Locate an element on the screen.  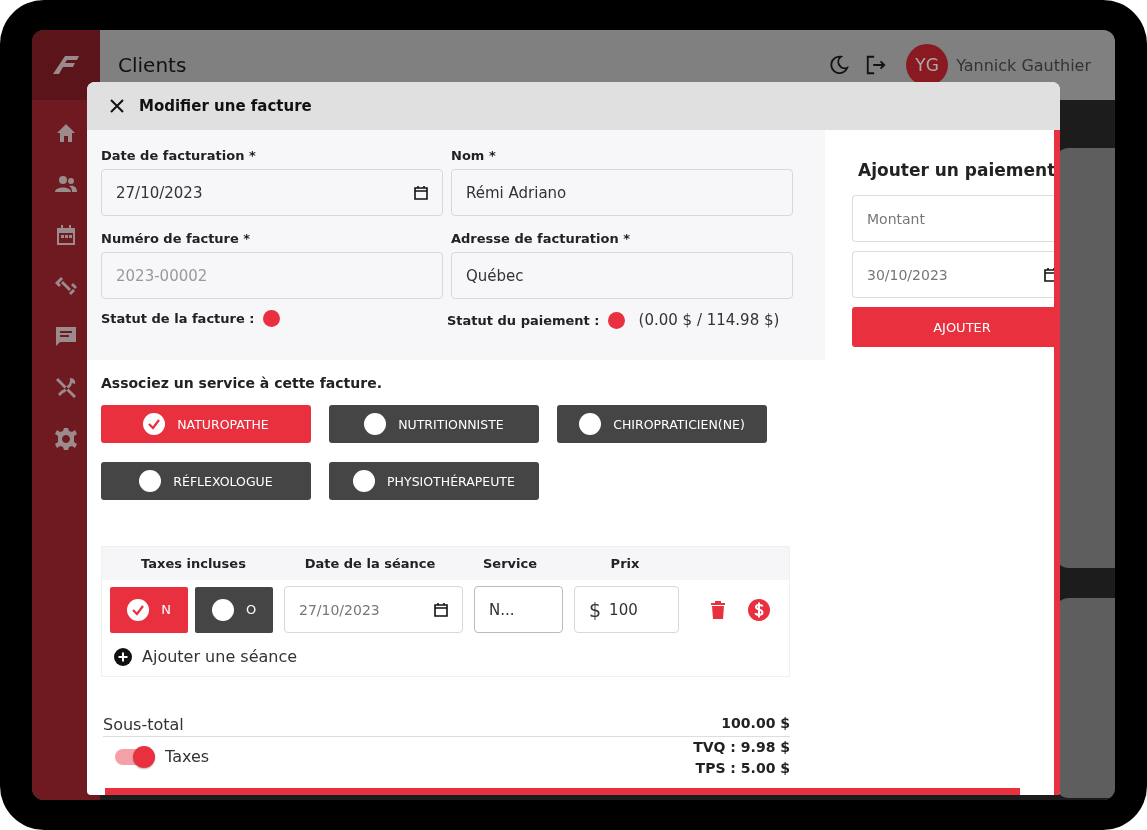
price-field: $ 100 is located at coordinates (626, 609).